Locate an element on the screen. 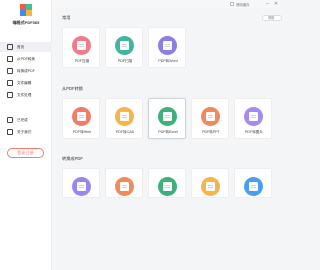 This screenshot has width=320, height=270. sidebar-item-home: 首页 is located at coordinates (26, 47).